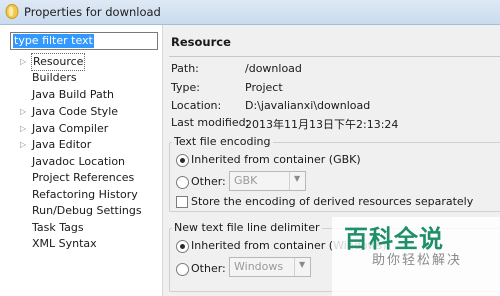 The image size is (500, 296). Describe the element at coordinates (182, 246) in the screenshot. I see `inherited-delimiter-radio` at that location.